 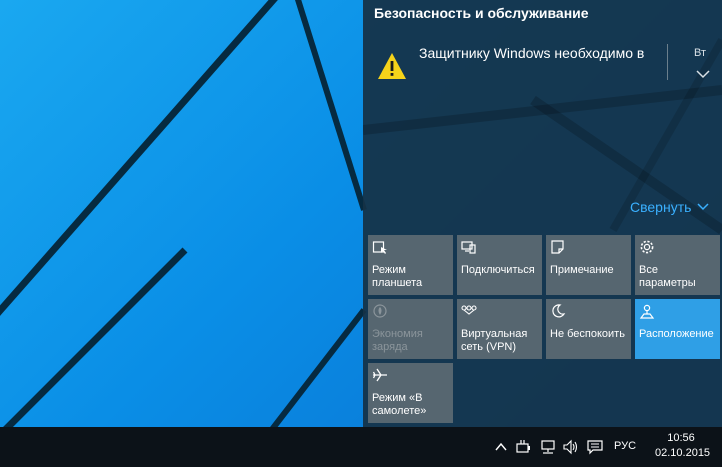 I want to click on quick-action-label: Экономия заряда, so click(x=397, y=340).